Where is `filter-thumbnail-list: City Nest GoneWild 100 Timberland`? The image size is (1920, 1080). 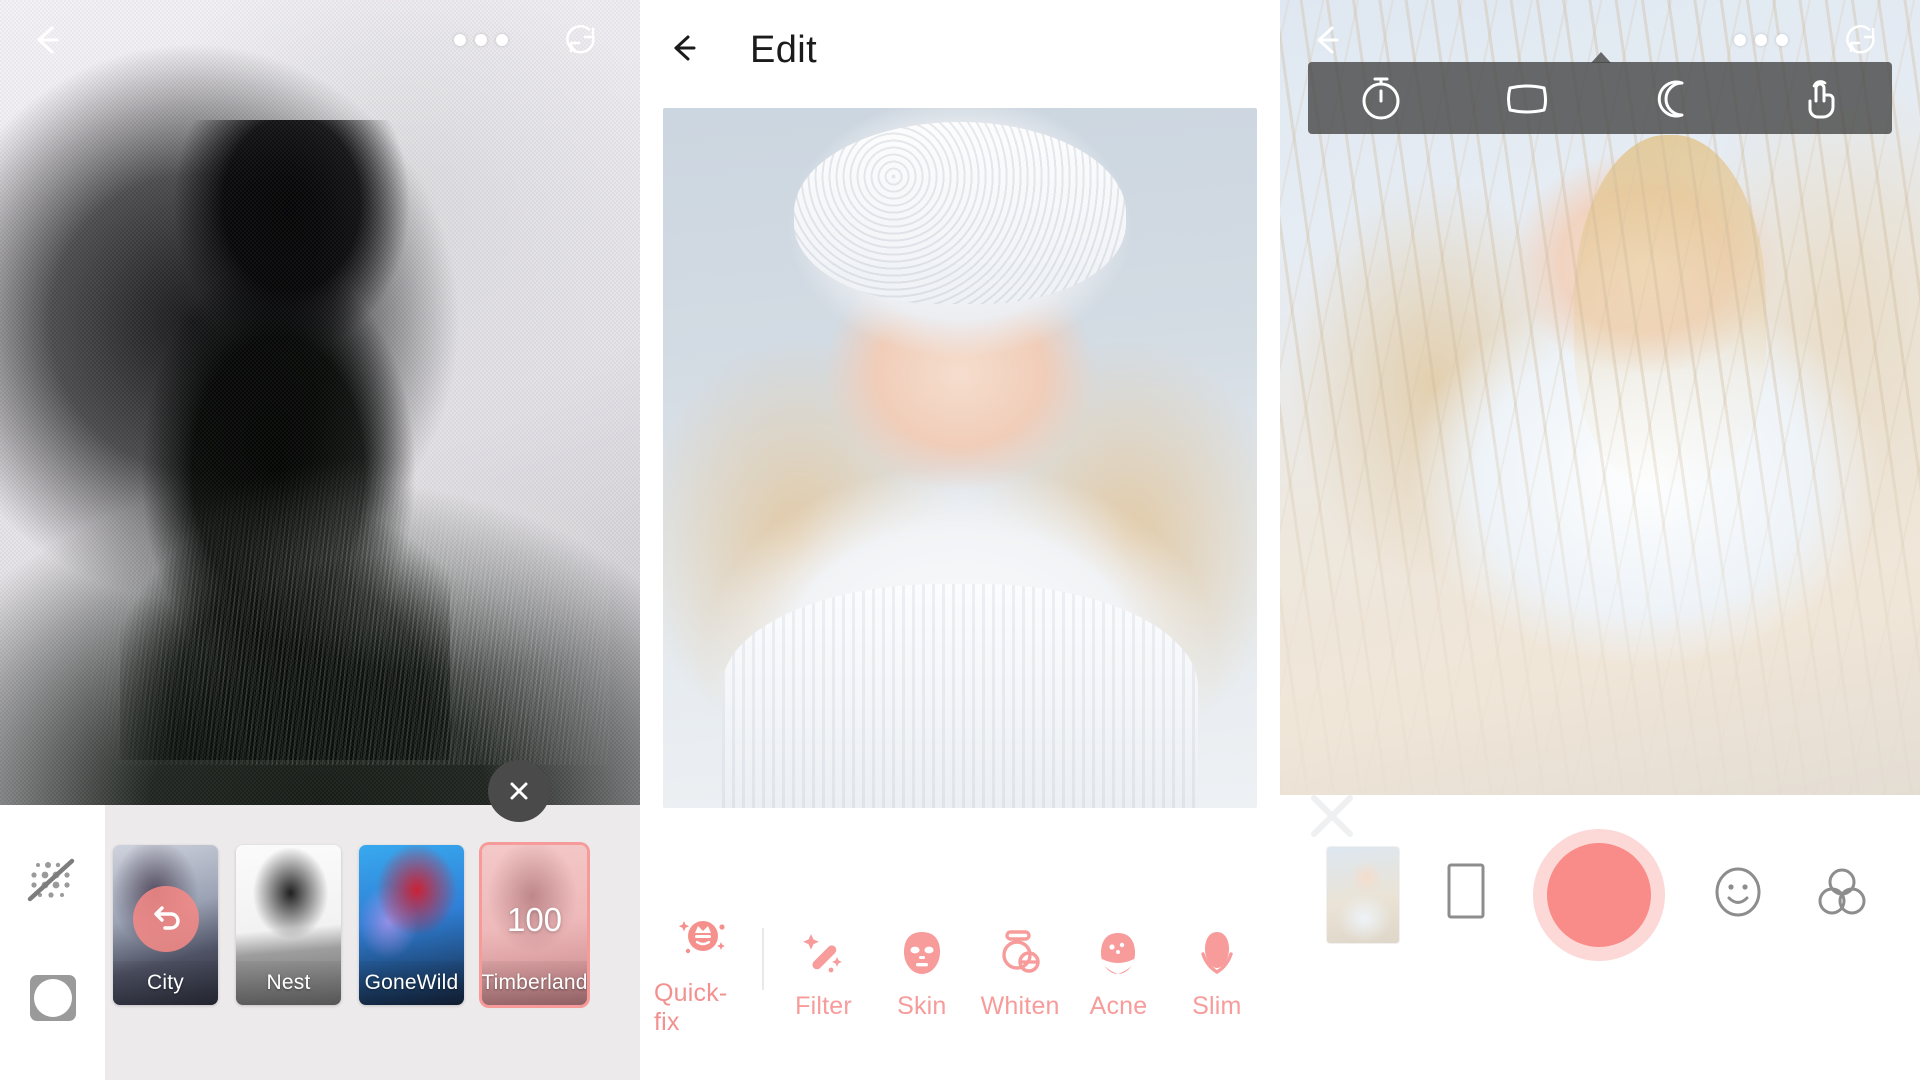 filter-thumbnail-list: City Nest GoneWild 100 Timberland is located at coordinates (372, 942).